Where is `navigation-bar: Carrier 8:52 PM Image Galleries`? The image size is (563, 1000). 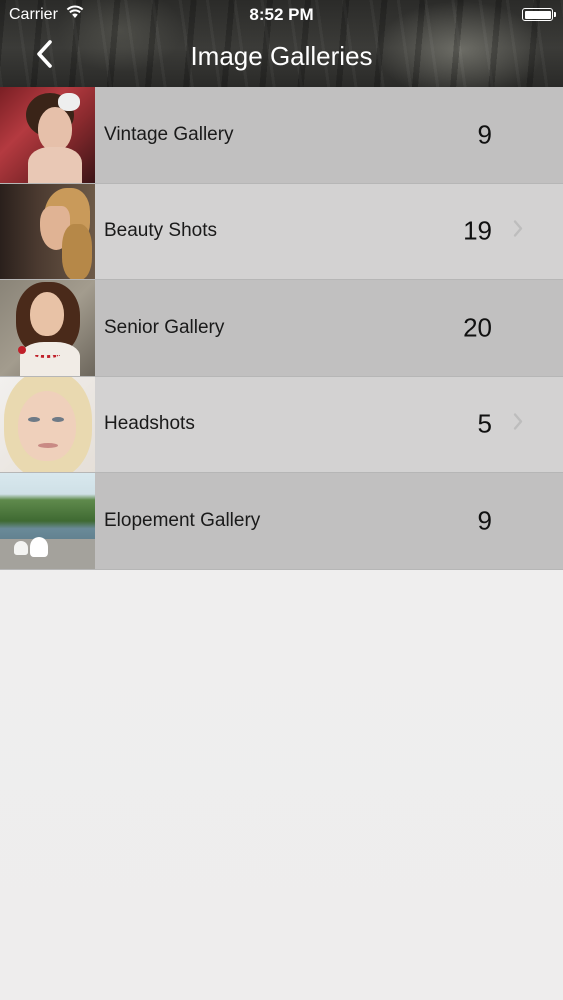 navigation-bar: Carrier 8:52 PM Image Galleries is located at coordinates (281, 43).